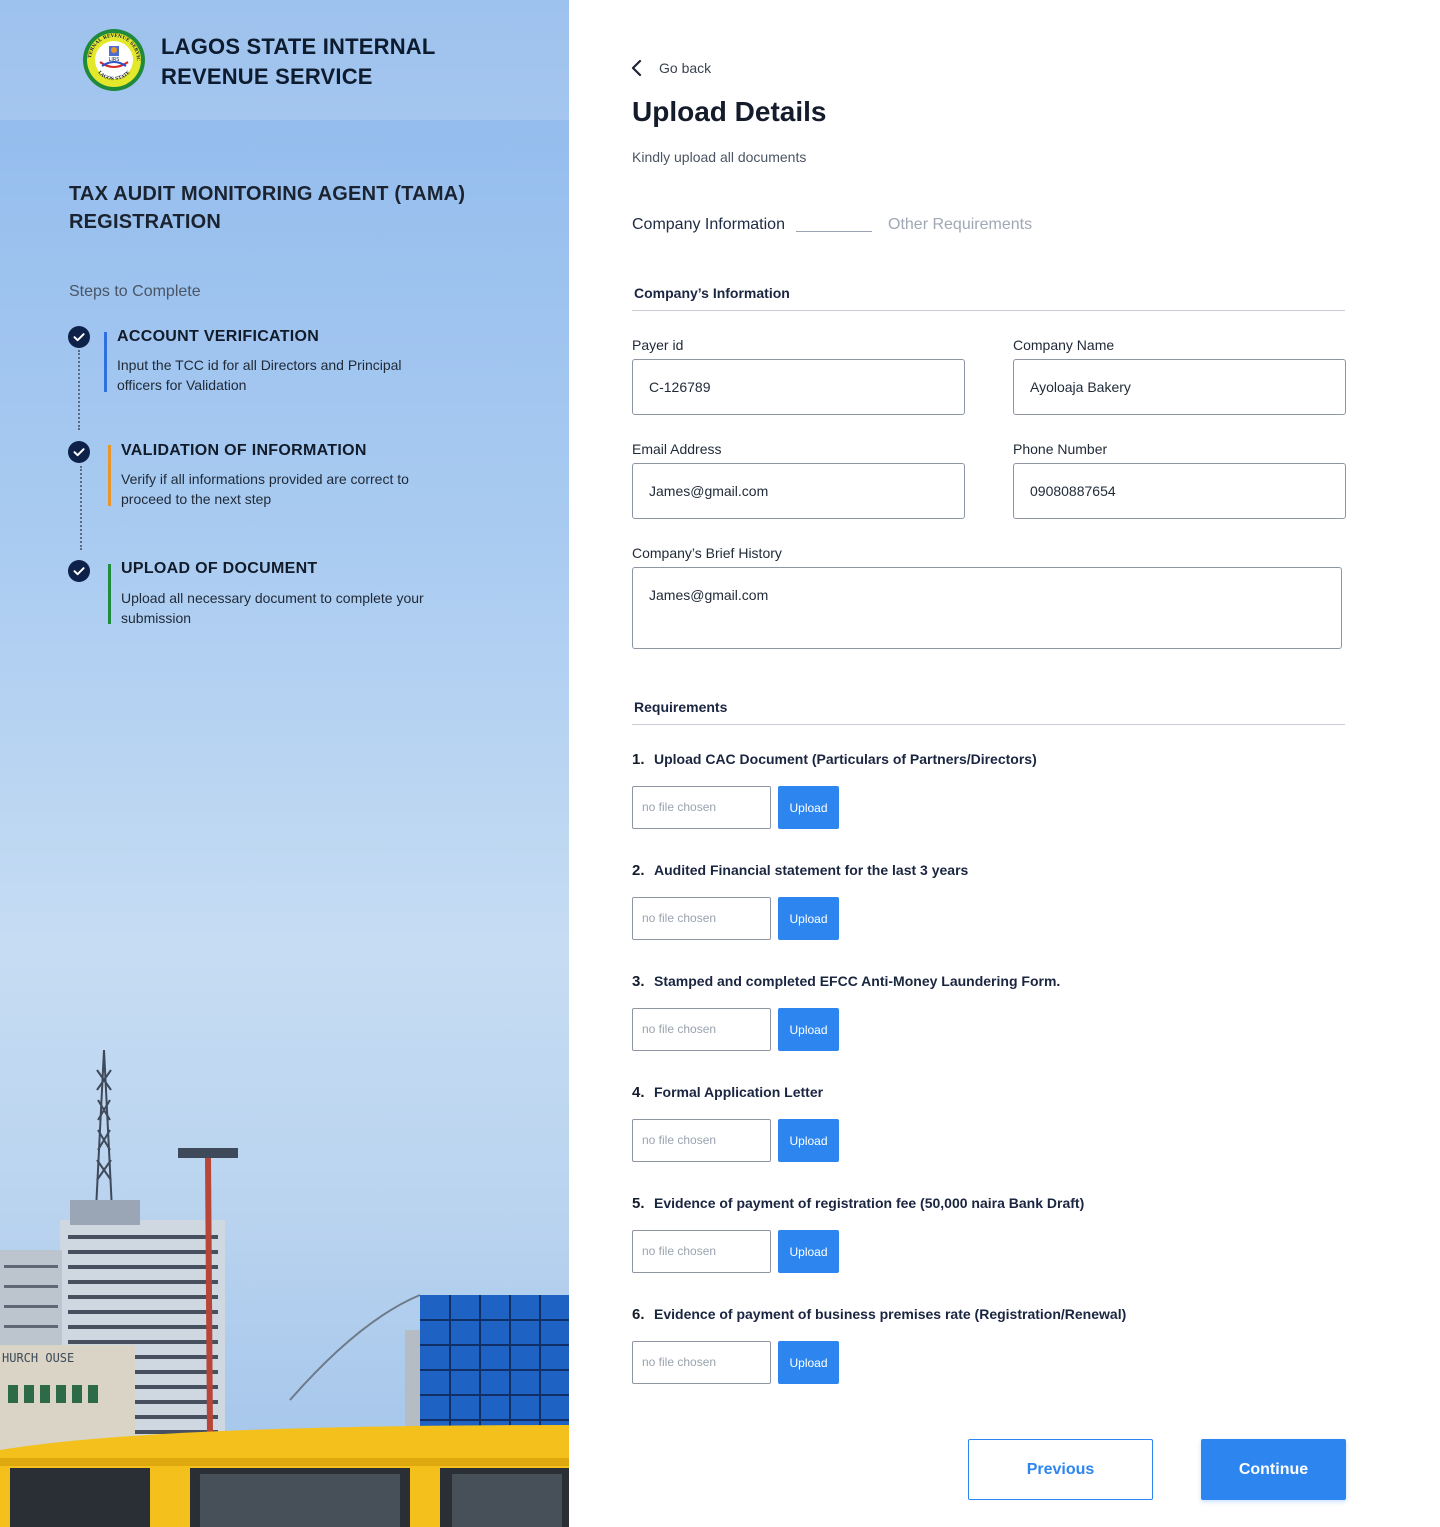 The height and width of the screenshot is (1527, 1440). Describe the element at coordinates (219, 568) in the screenshot. I see `step-title: UPLOAD OF DOCUMENT` at that location.